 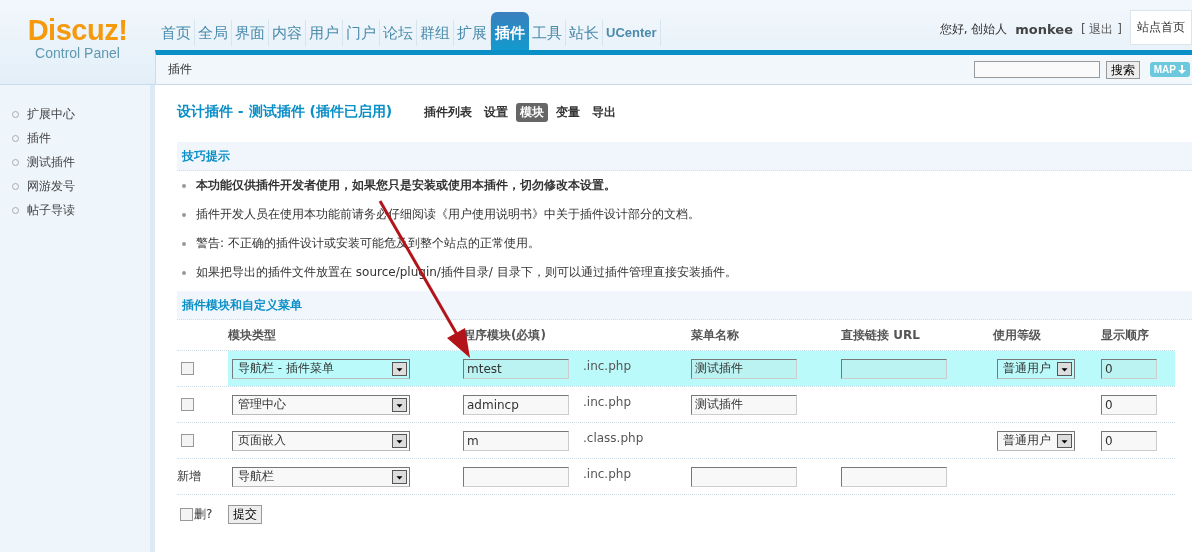 I want to click on section-header: 技巧提示, so click(x=684, y=156).